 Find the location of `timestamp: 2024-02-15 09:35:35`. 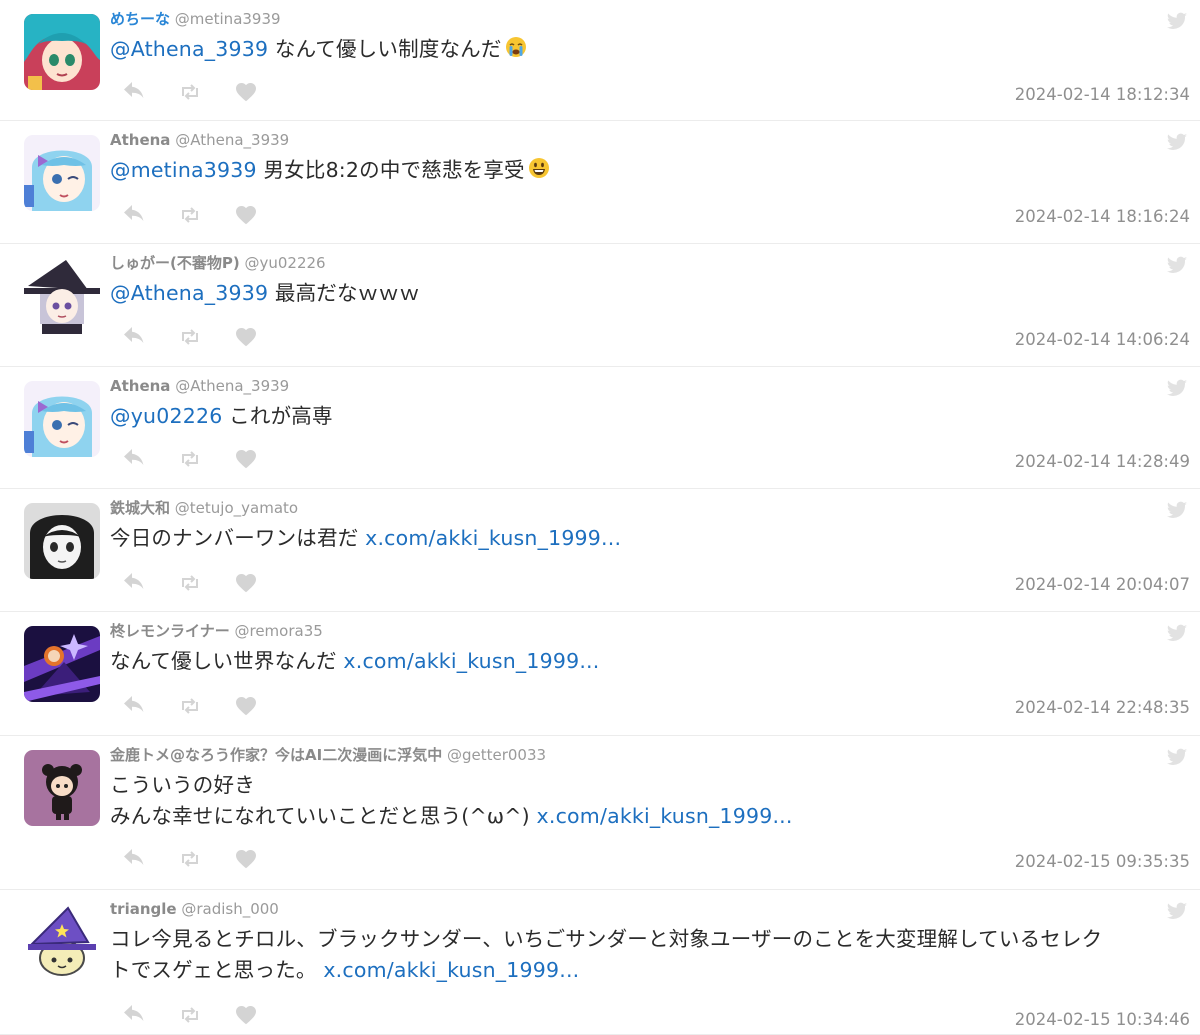

timestamp: 2024-02-15 09:35:35 is located at coordinates (1102, 861).